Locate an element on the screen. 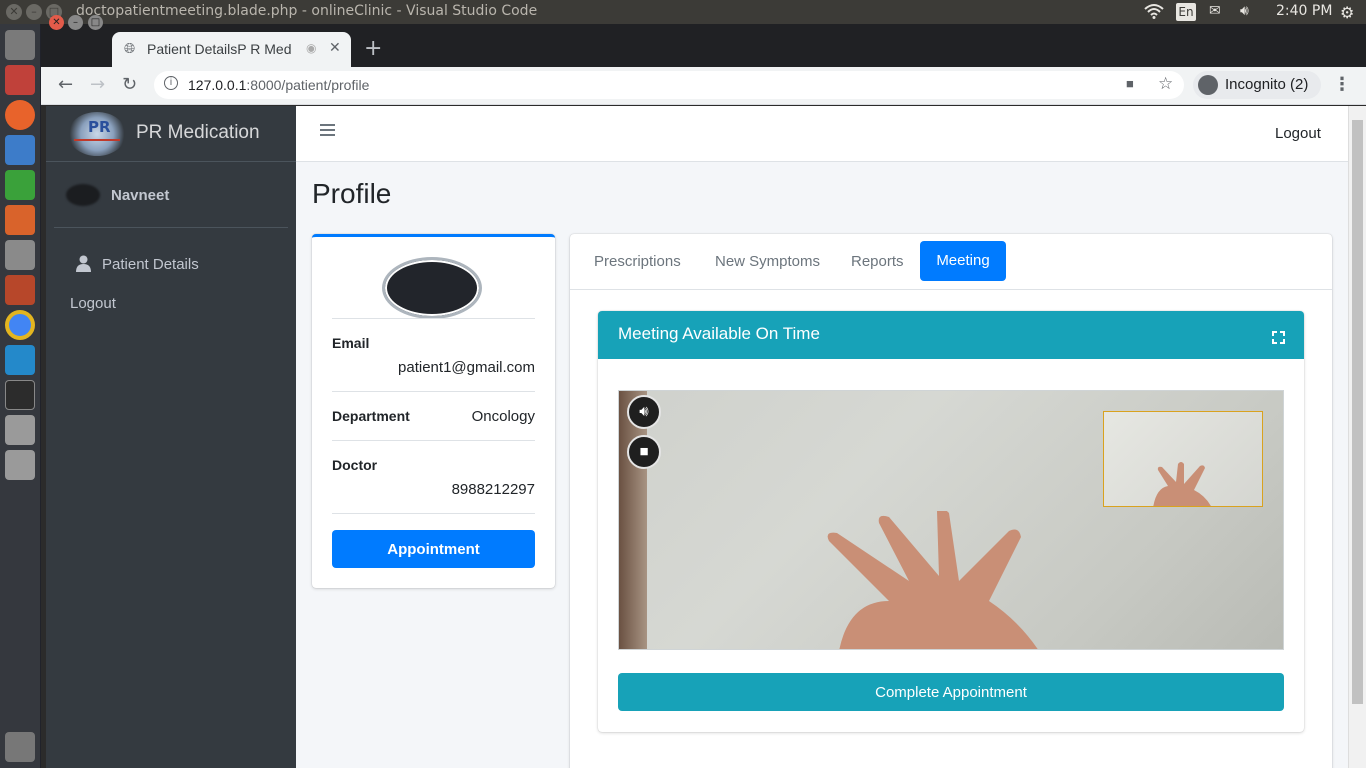 Image resolution: width=1366 pixels, height=768 pixels. vscode-icon is located at coordinates (20, 360).